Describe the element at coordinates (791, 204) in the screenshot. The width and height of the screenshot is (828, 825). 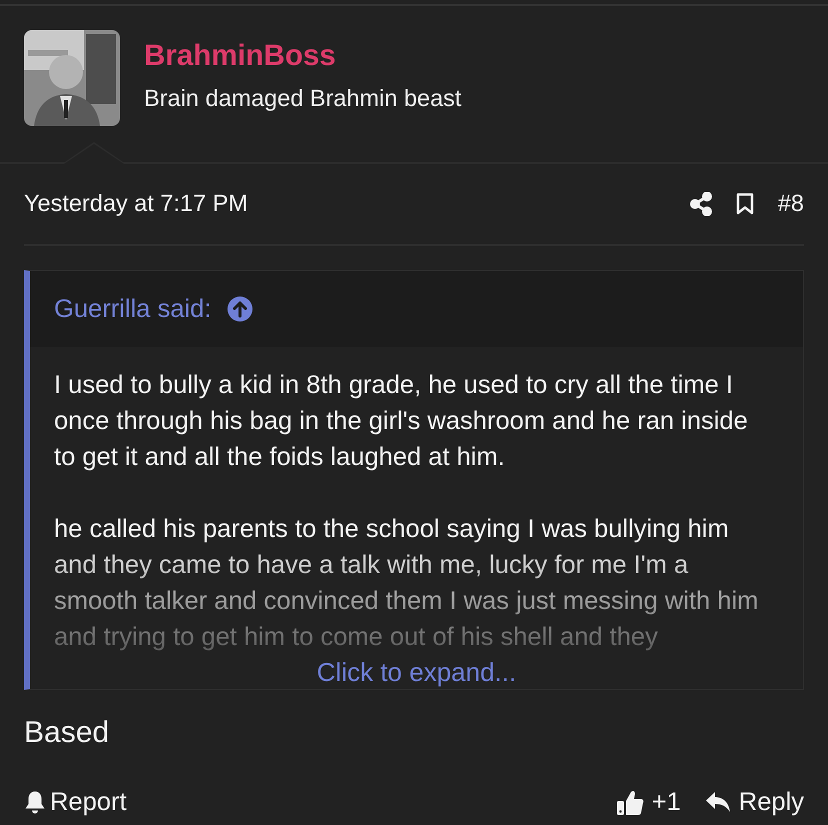
I see `post-number-link: #8` at that location.